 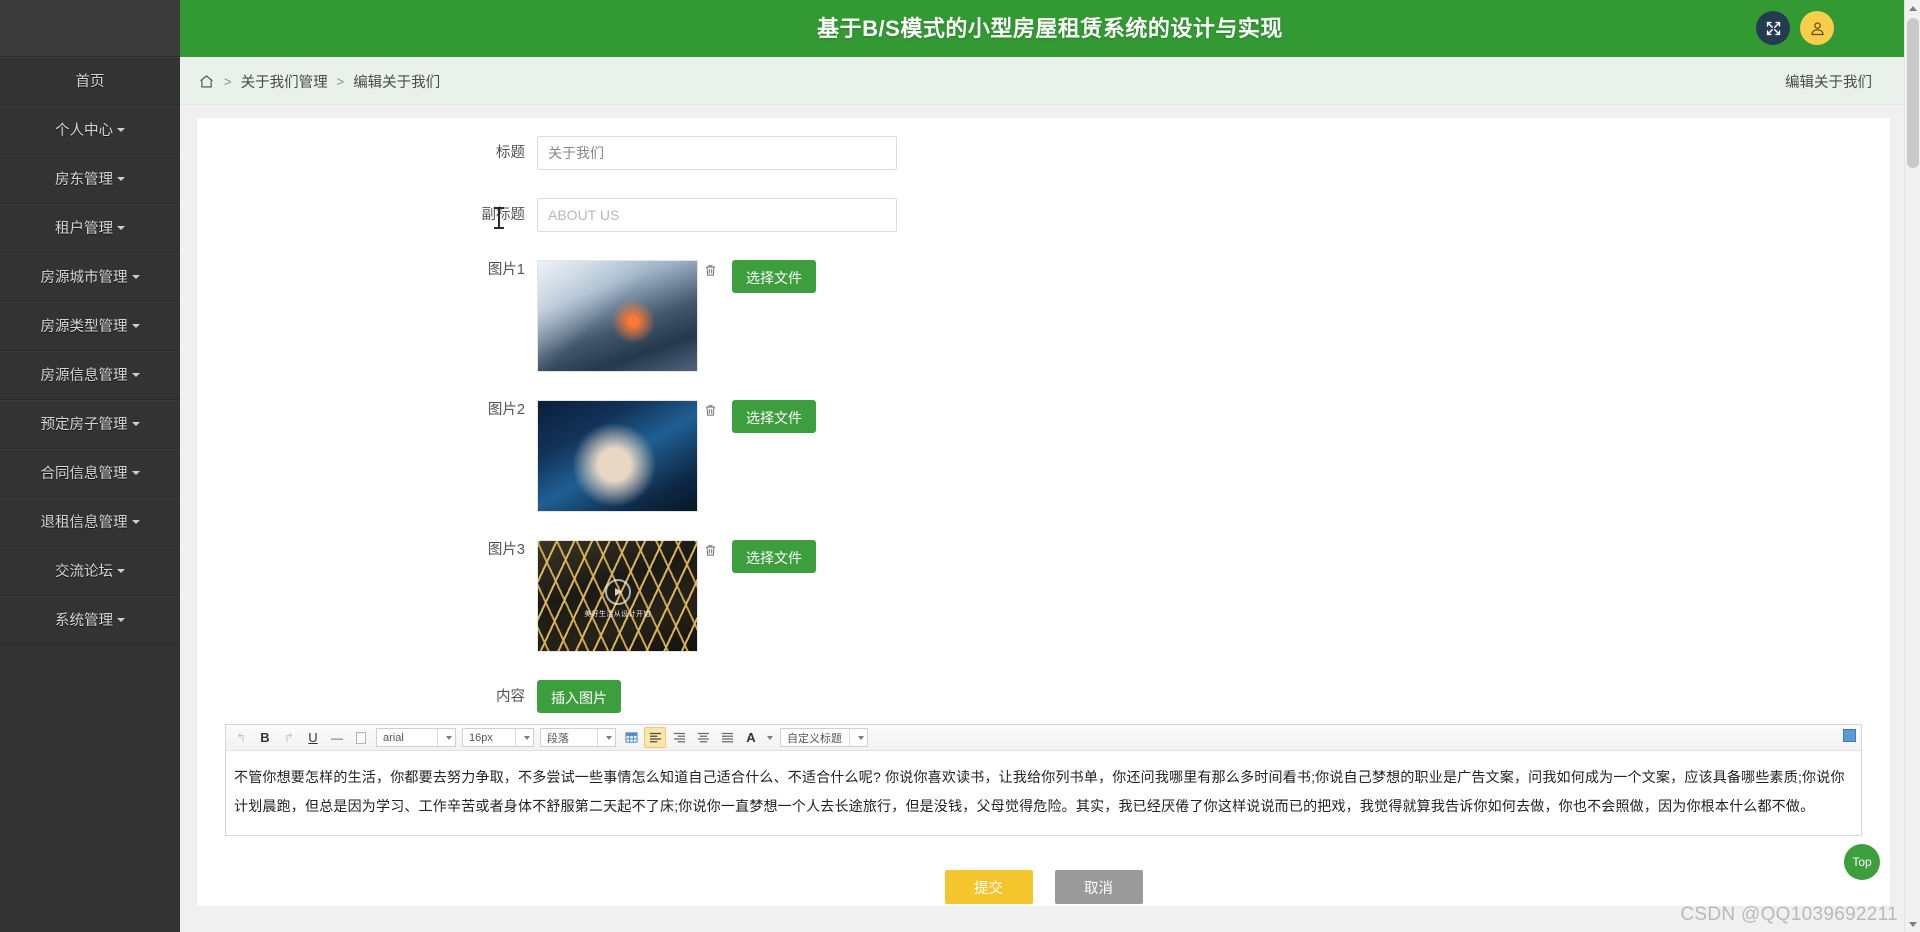 What do you see at coordinates (1043, 316) in the screenshot?
I see `form-row-image1: 图片1 选择文件` at bounding box center [1043, 316].